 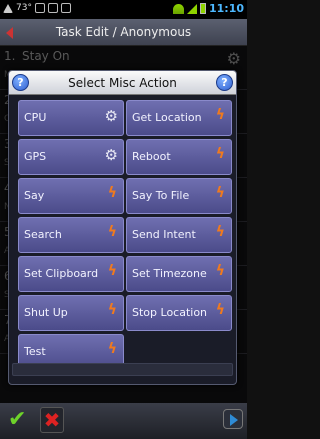 I want to click on action-label: GPS, so click(x=35, y=156).